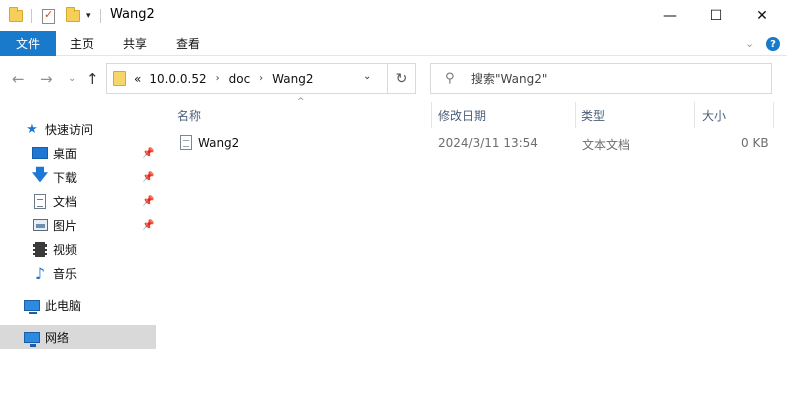 This screenshot has width=787, height=416. I want to click on sidebar-item-quick-access: ★ 快速访问, so click(78, 129).